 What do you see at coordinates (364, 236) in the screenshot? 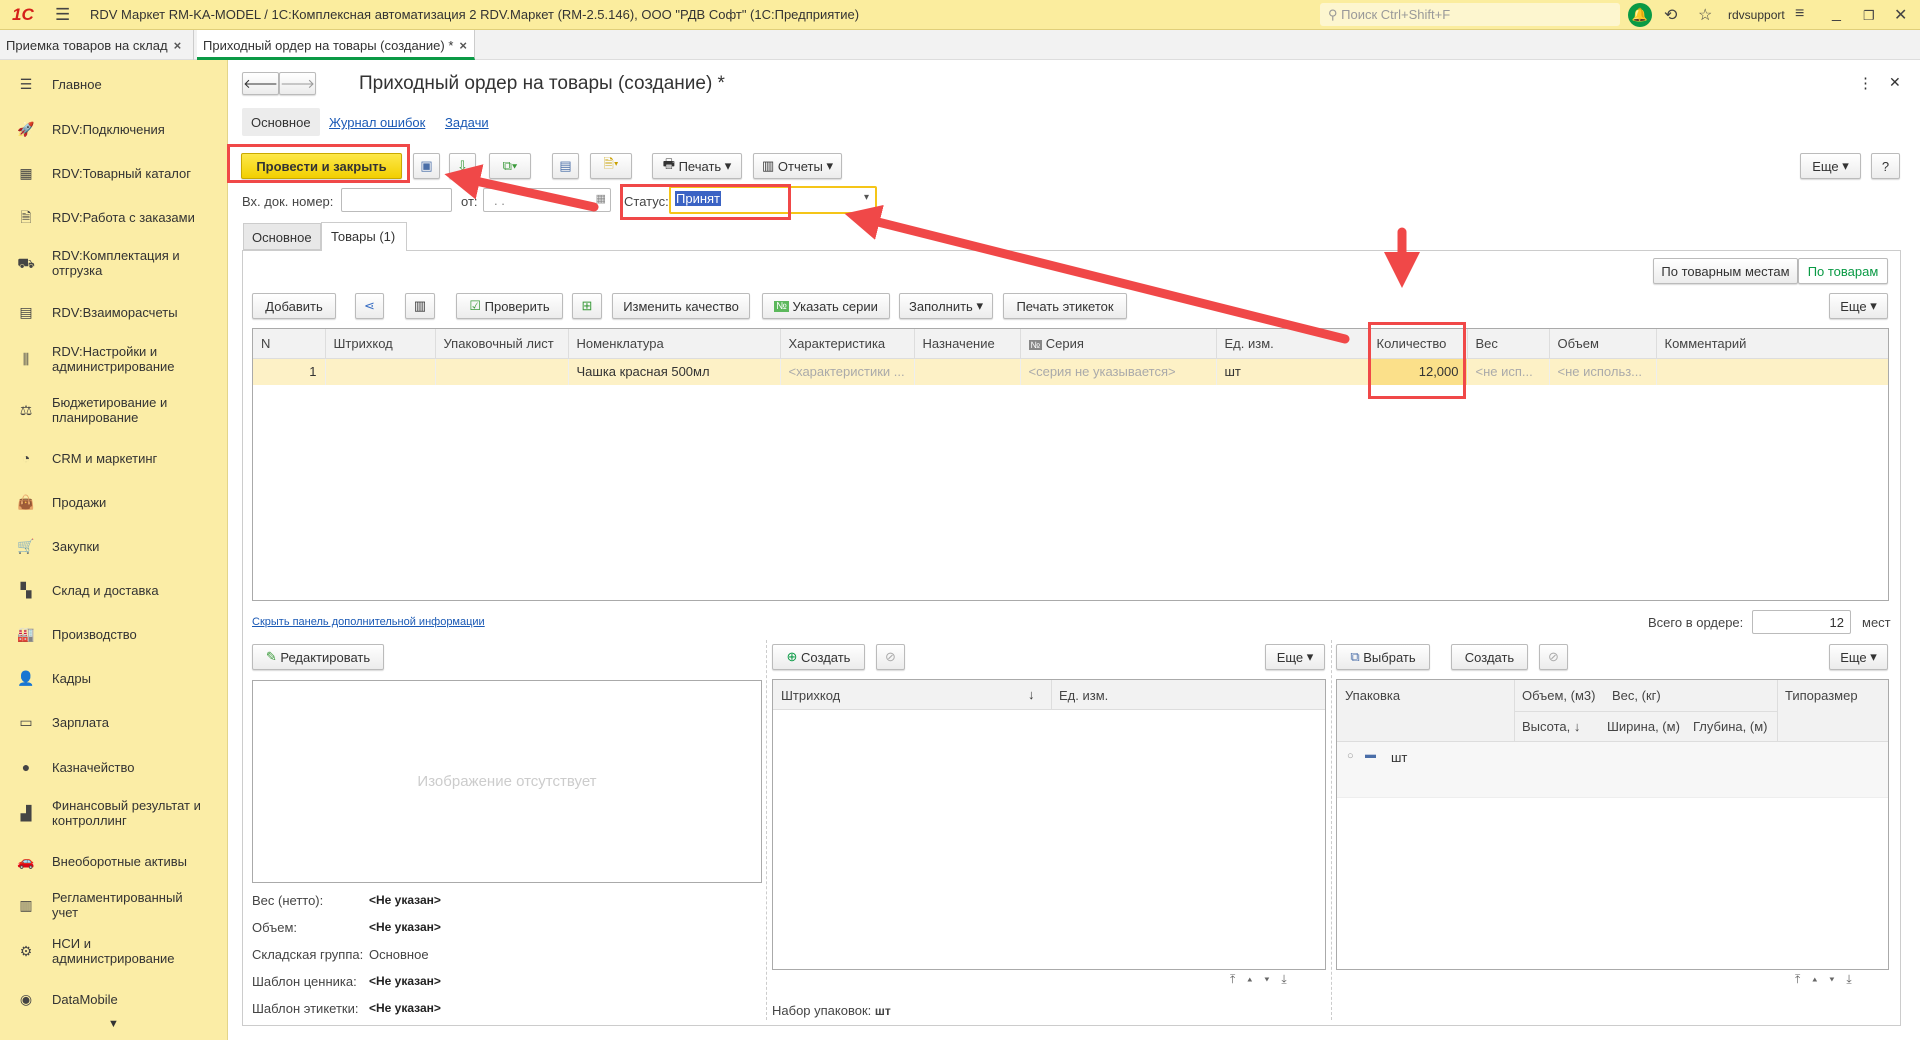
I see `tab-goods: Товары (1)` at bounding box center [364, 236].